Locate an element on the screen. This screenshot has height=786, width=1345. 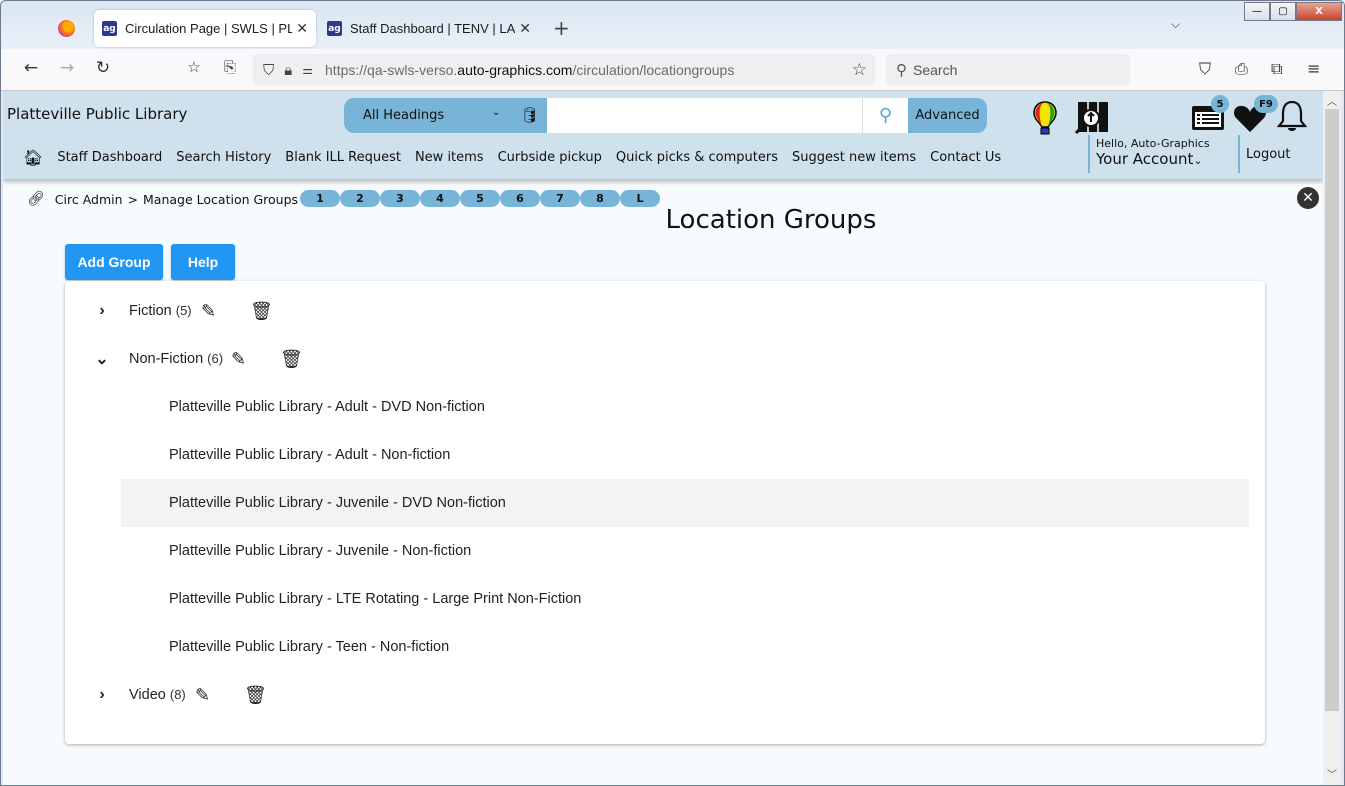
lock-icon: 🔒︎ is located at coordinates (288, 70).